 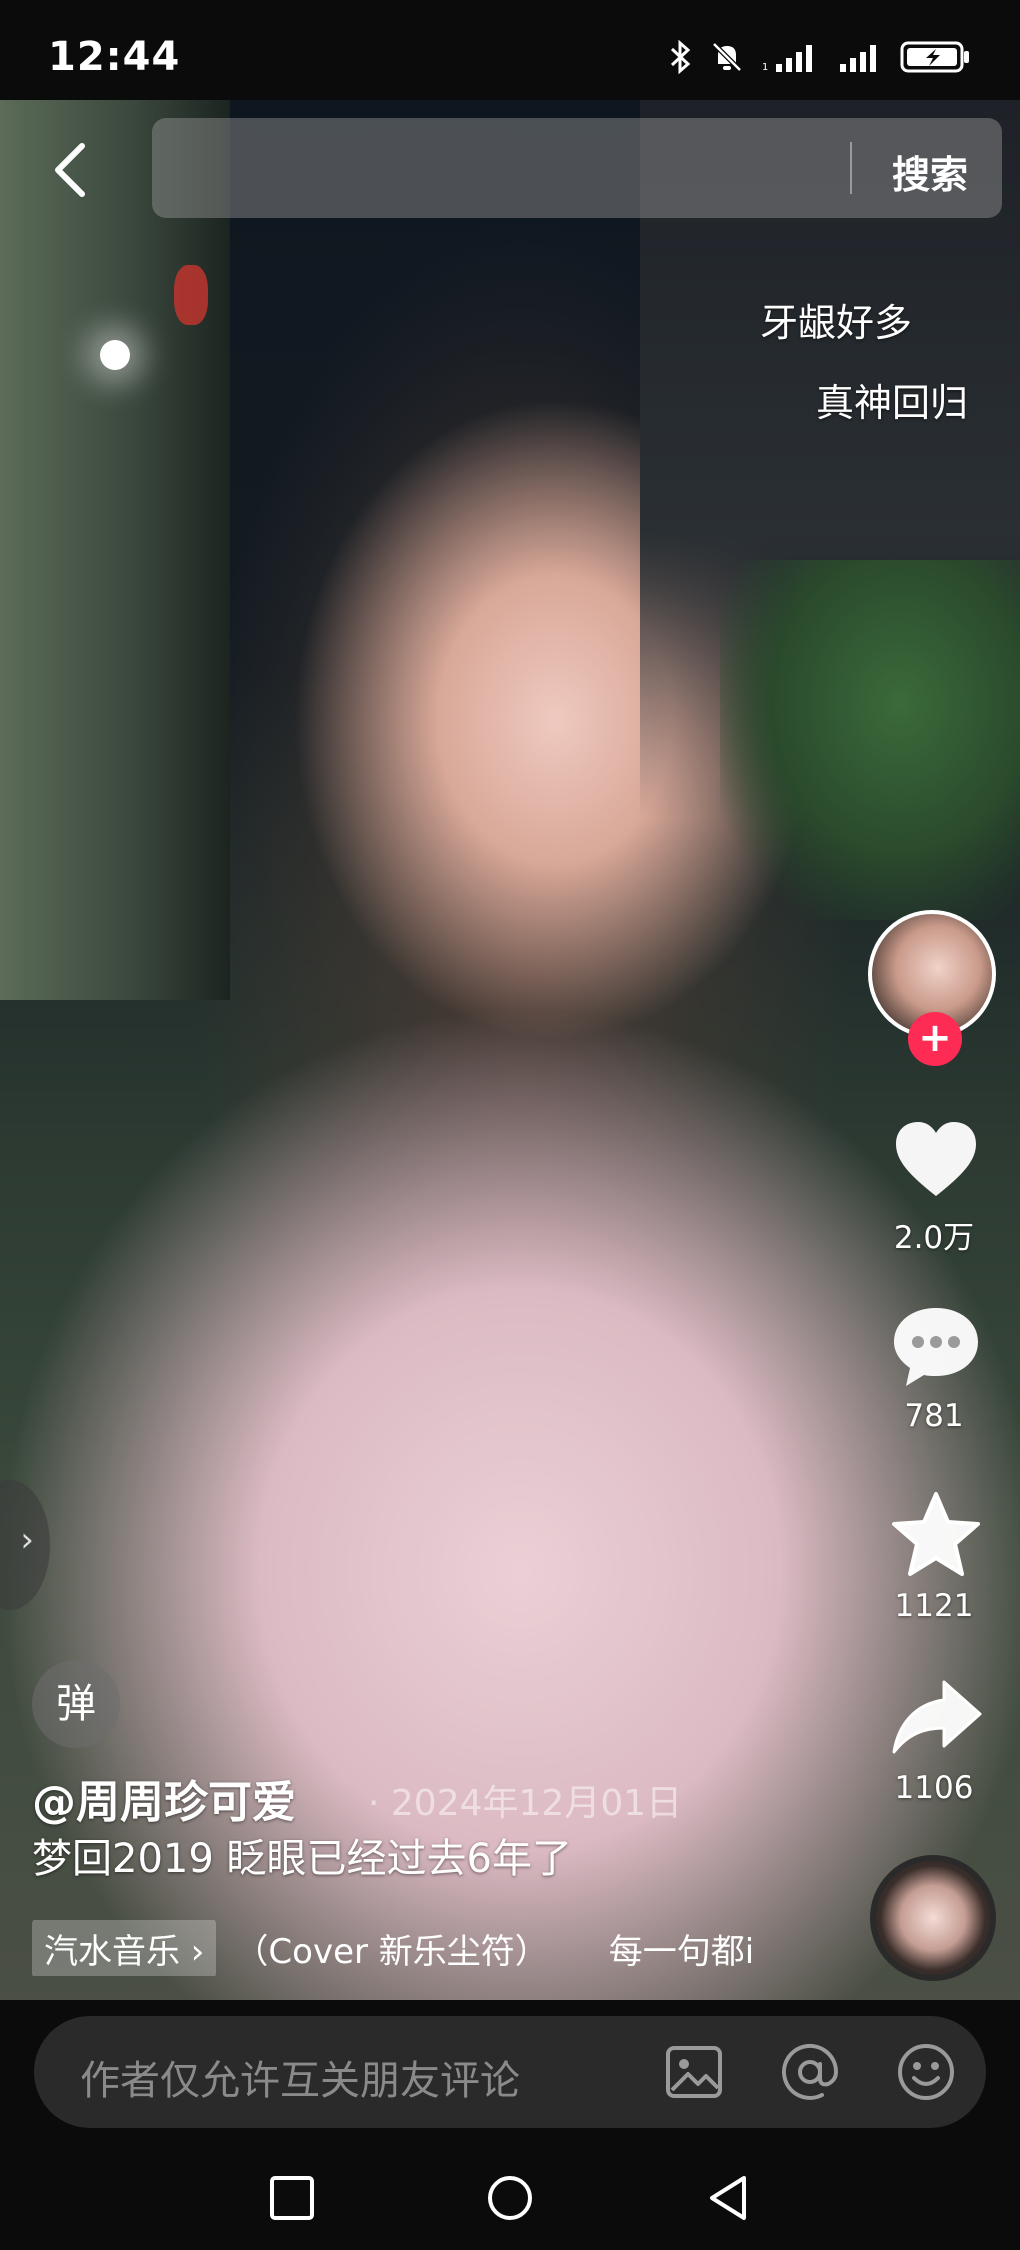 What do you see at coordinates (115, 550) in the screenshot?
I see `background-building-left` at bounding box center [115, 550].